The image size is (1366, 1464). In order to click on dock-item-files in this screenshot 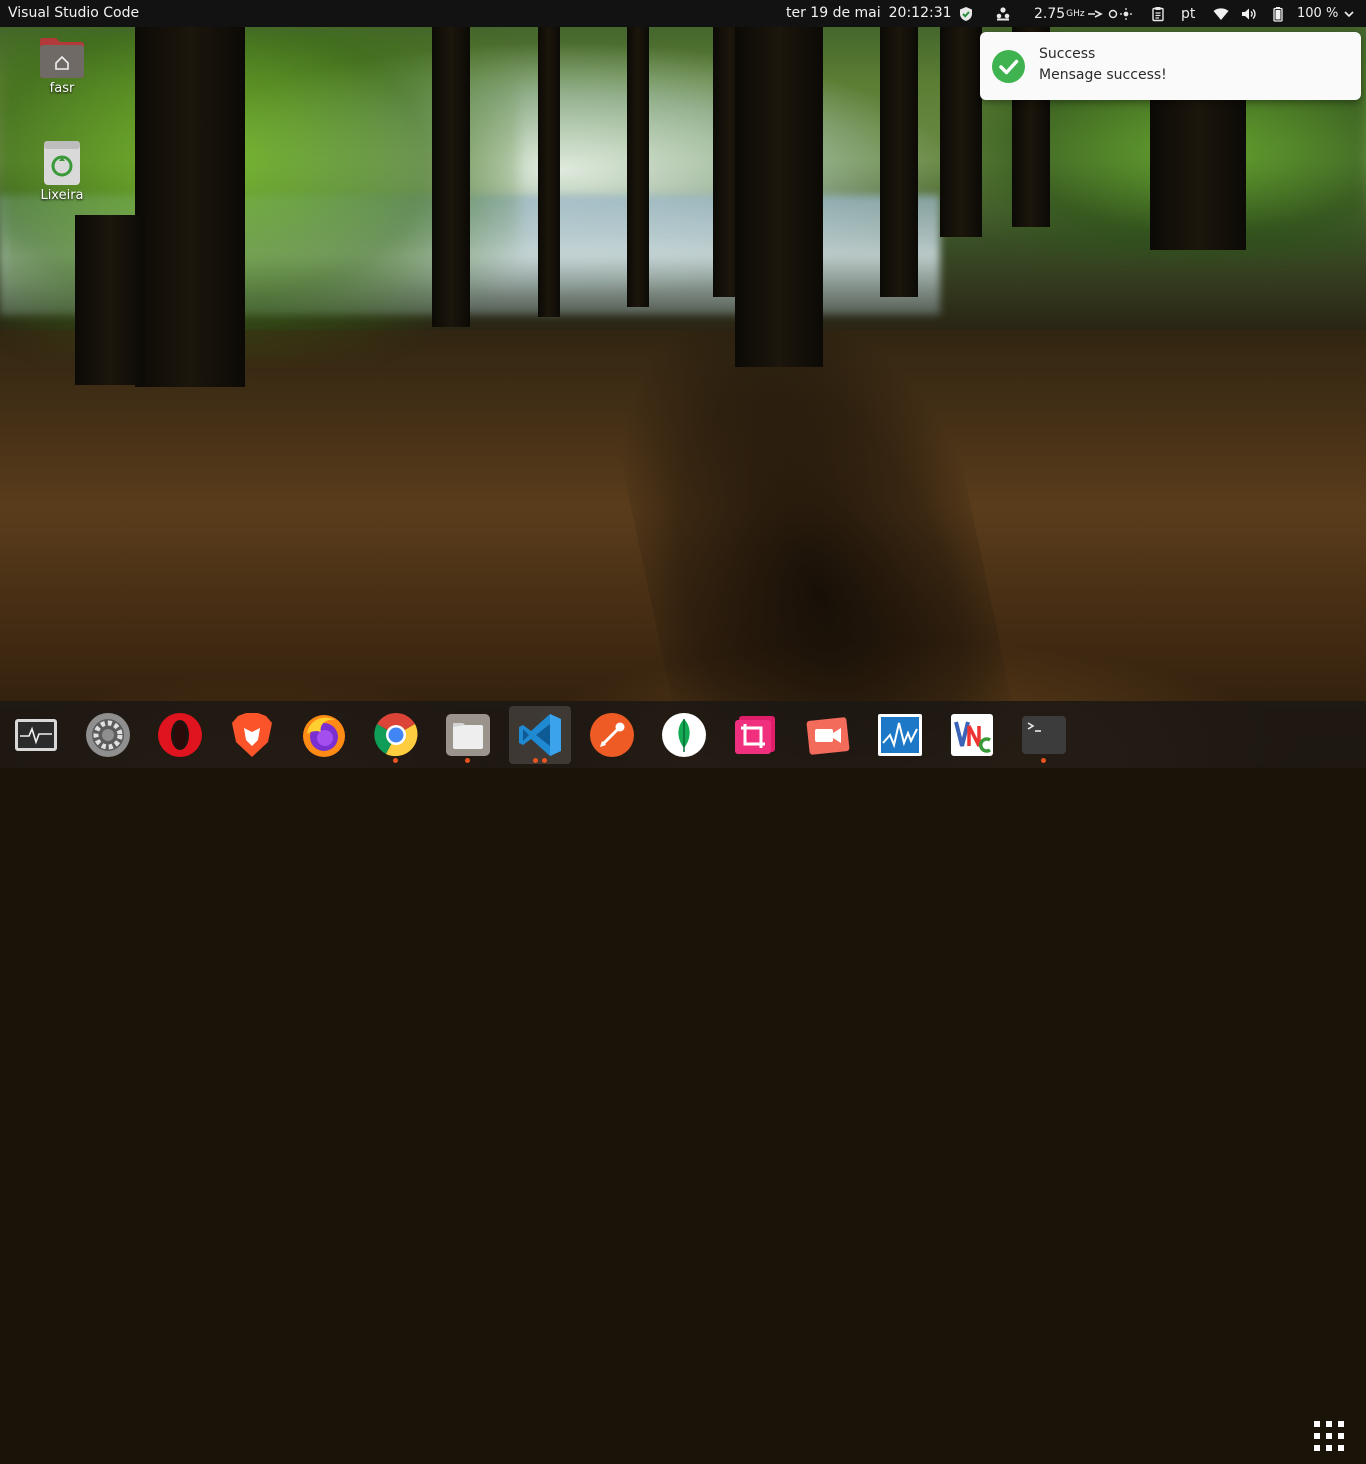, I will do `click(468, 735)`.